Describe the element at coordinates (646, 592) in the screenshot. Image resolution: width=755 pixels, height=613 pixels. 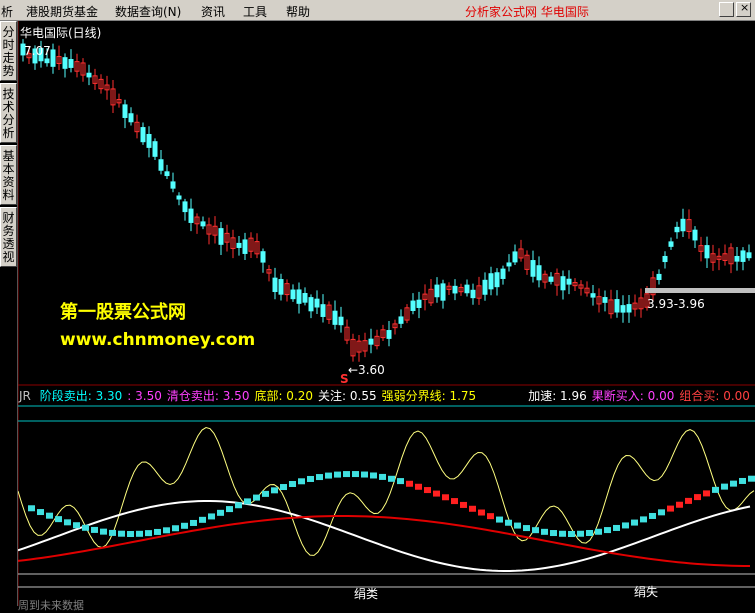
I see `signal-label-2: 绢失` at that location.